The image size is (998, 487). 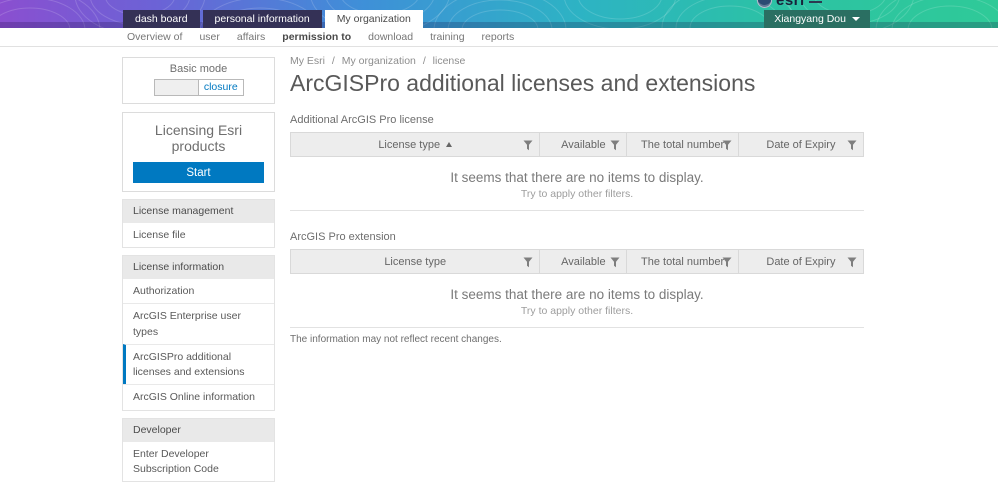 I want to click on subnav-overview: Overview of, so click(x=154, y=37).